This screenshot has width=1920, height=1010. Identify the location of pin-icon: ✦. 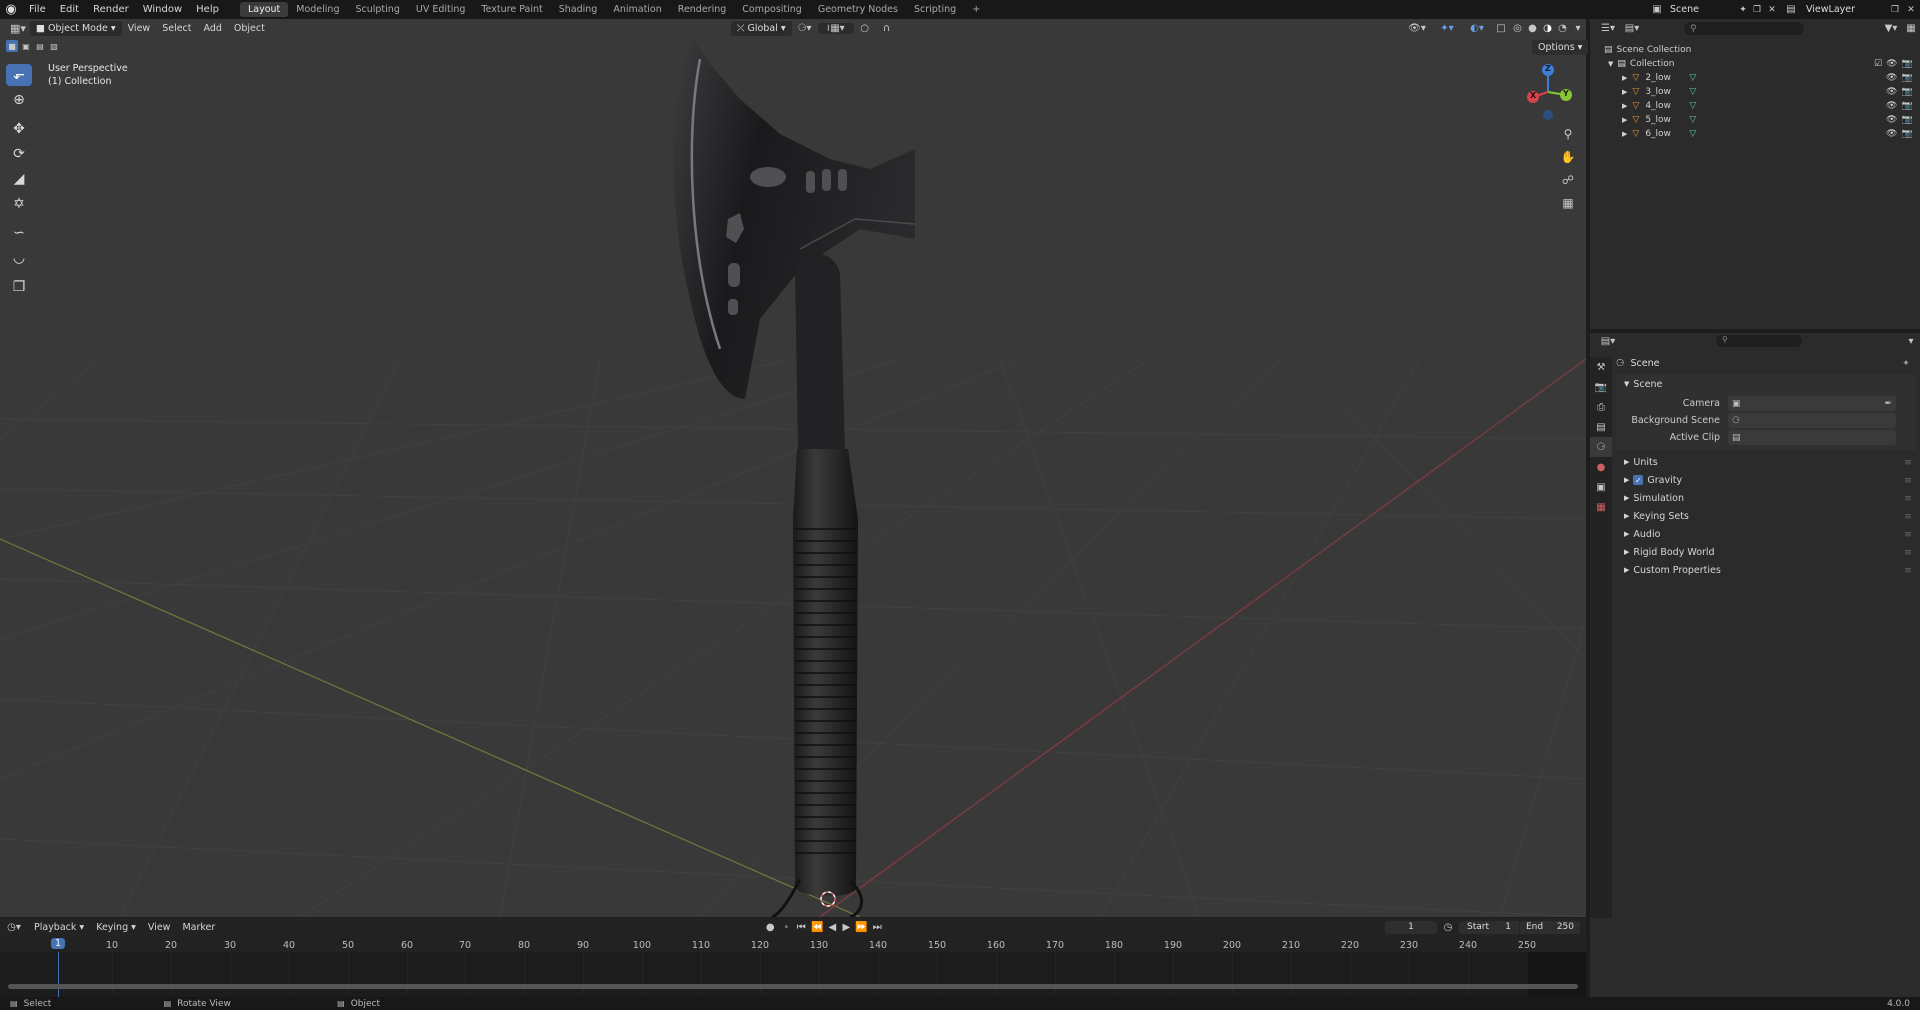
(1743, 10).